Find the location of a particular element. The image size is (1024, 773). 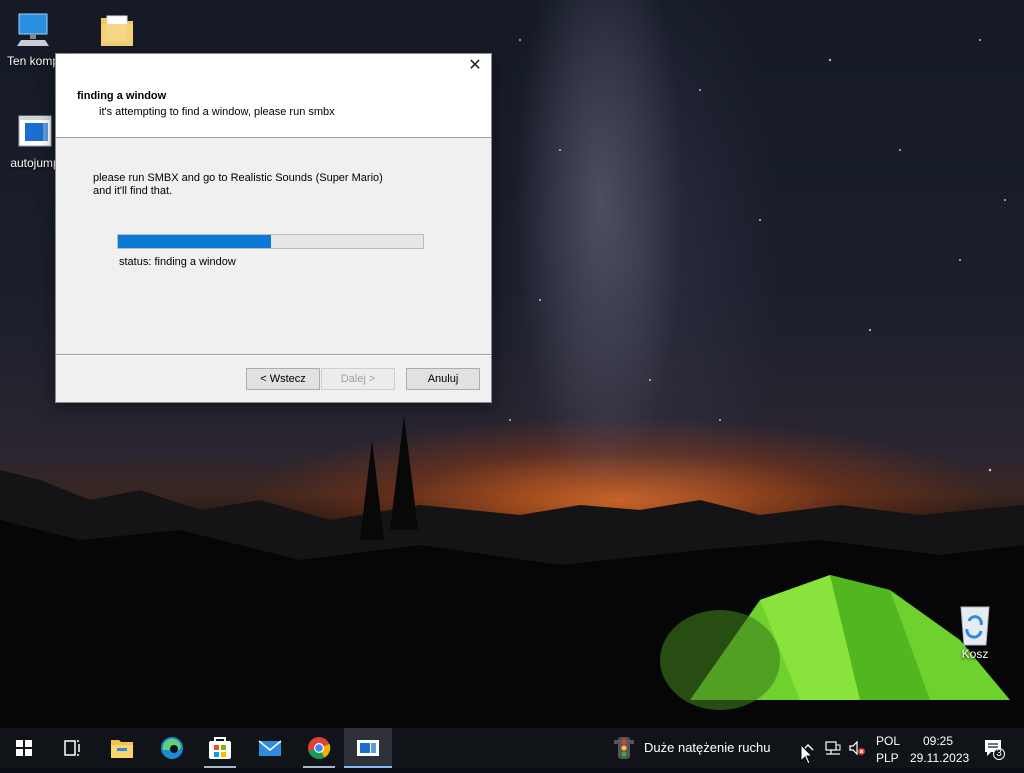

taskbar-edge is located at coordinates (172, 748).